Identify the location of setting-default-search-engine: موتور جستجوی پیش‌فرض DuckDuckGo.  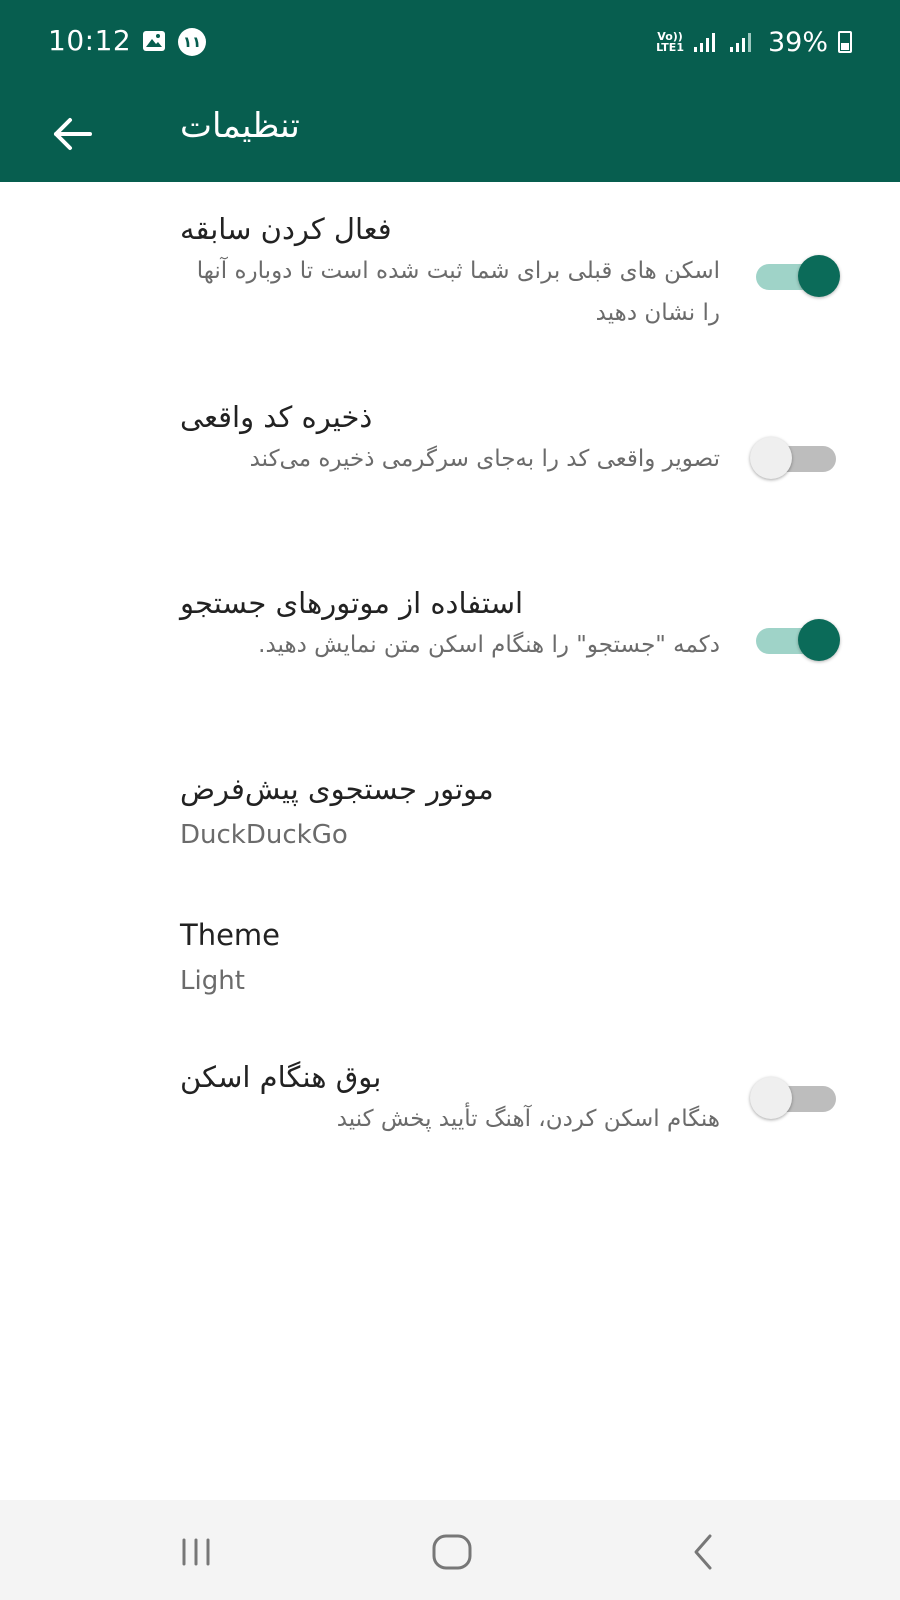
(450, 827).